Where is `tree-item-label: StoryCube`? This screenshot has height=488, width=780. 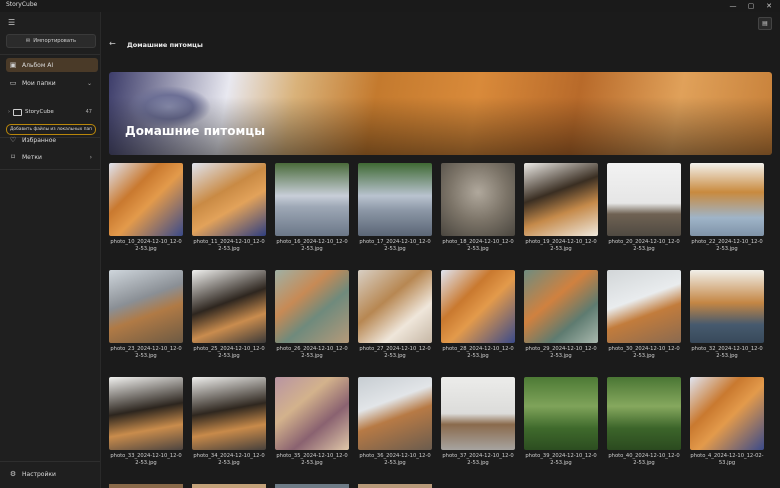 tree-item-label: StoryCube is located at coordinates (39, 112).